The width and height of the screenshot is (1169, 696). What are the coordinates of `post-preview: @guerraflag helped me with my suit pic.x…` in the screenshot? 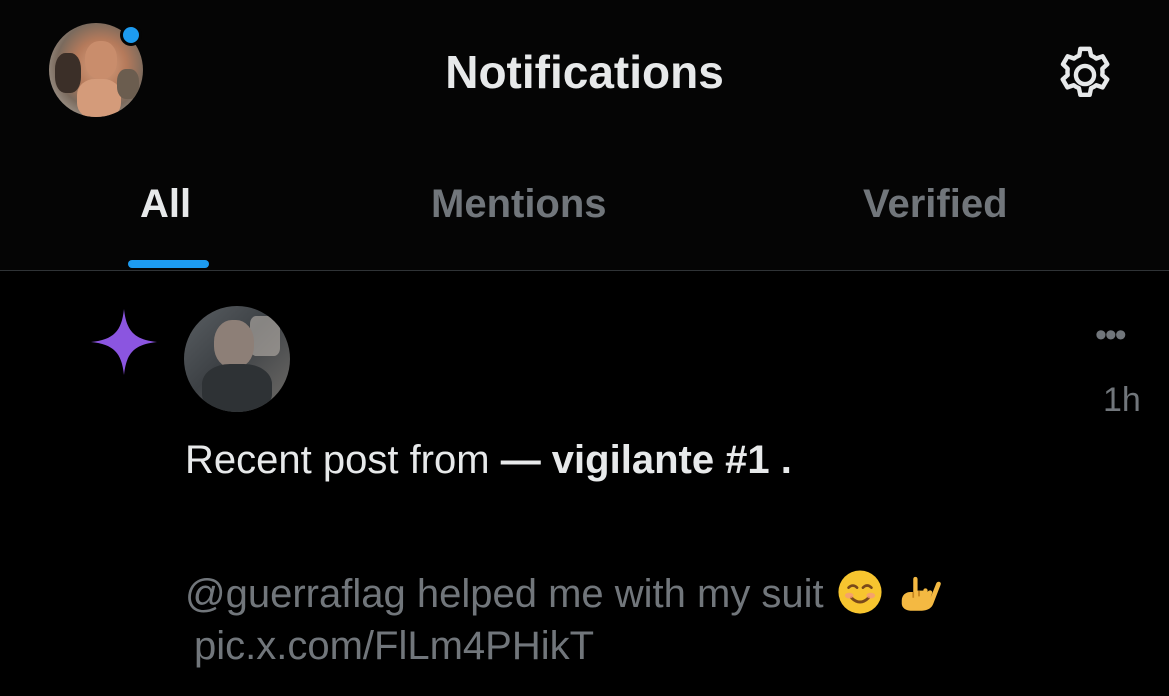 It's located at (665, 620).